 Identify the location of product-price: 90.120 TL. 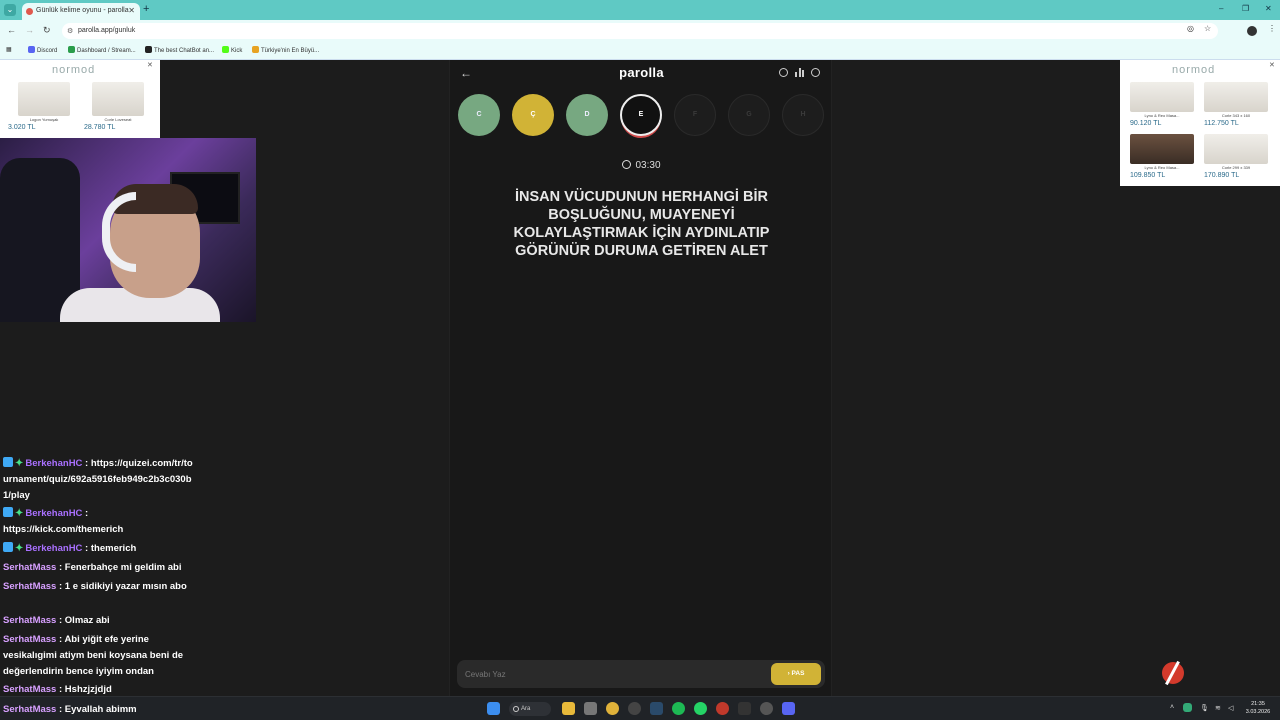
(1146, 123).